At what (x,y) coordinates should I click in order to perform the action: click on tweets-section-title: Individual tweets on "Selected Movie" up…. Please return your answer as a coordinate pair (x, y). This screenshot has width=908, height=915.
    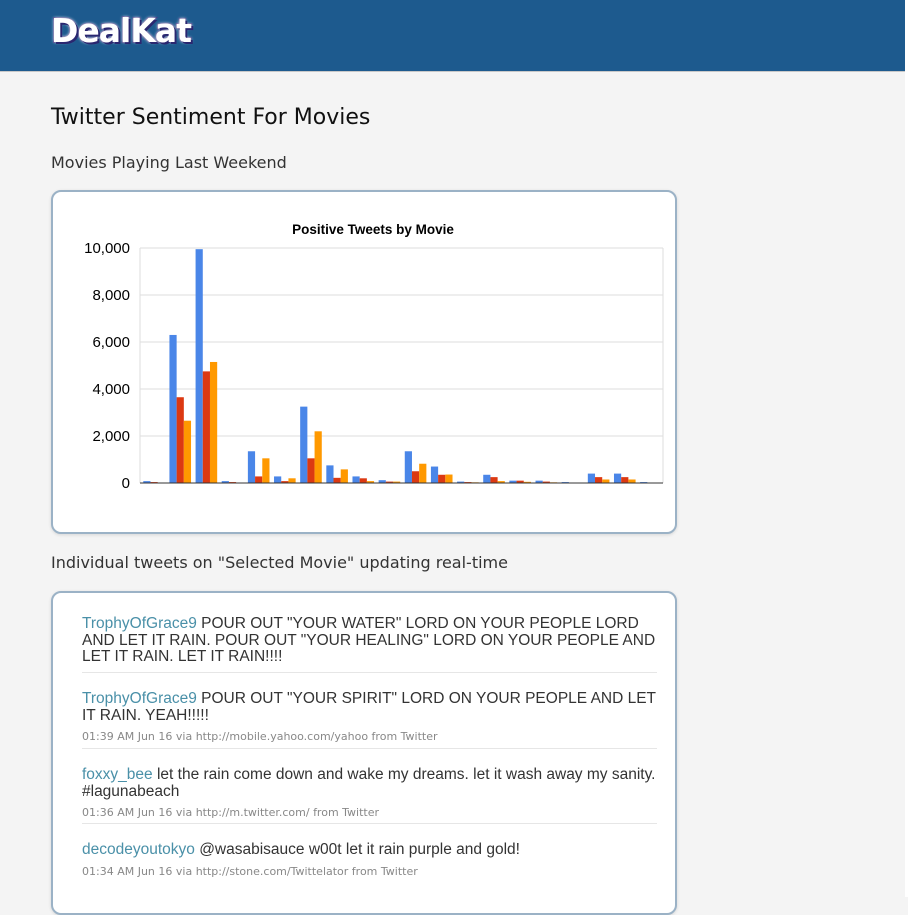
    Looking at the image, I should click on (279, 563).